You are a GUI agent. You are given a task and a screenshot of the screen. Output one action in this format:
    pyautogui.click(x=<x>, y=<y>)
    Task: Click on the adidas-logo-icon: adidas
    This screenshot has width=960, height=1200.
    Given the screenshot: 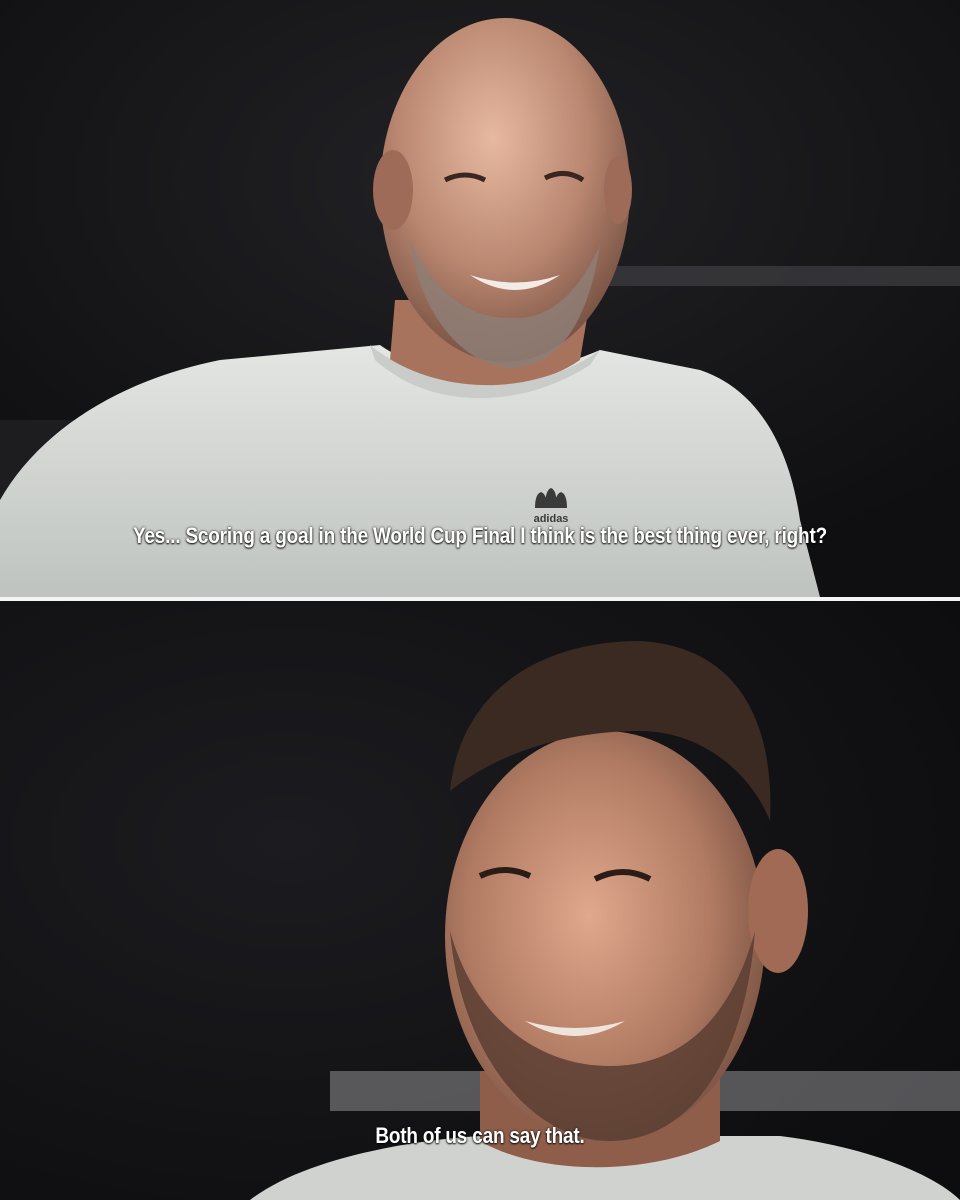 What is the action you would take?
    pyautogui.click(x=551, y=506)
    